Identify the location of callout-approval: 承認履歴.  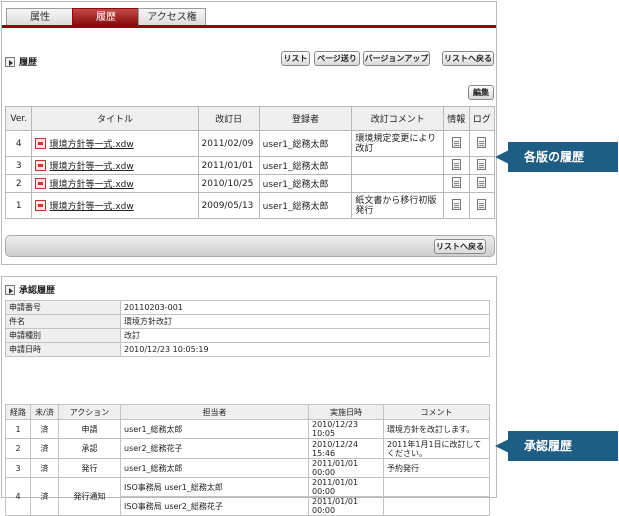
(556, 446).